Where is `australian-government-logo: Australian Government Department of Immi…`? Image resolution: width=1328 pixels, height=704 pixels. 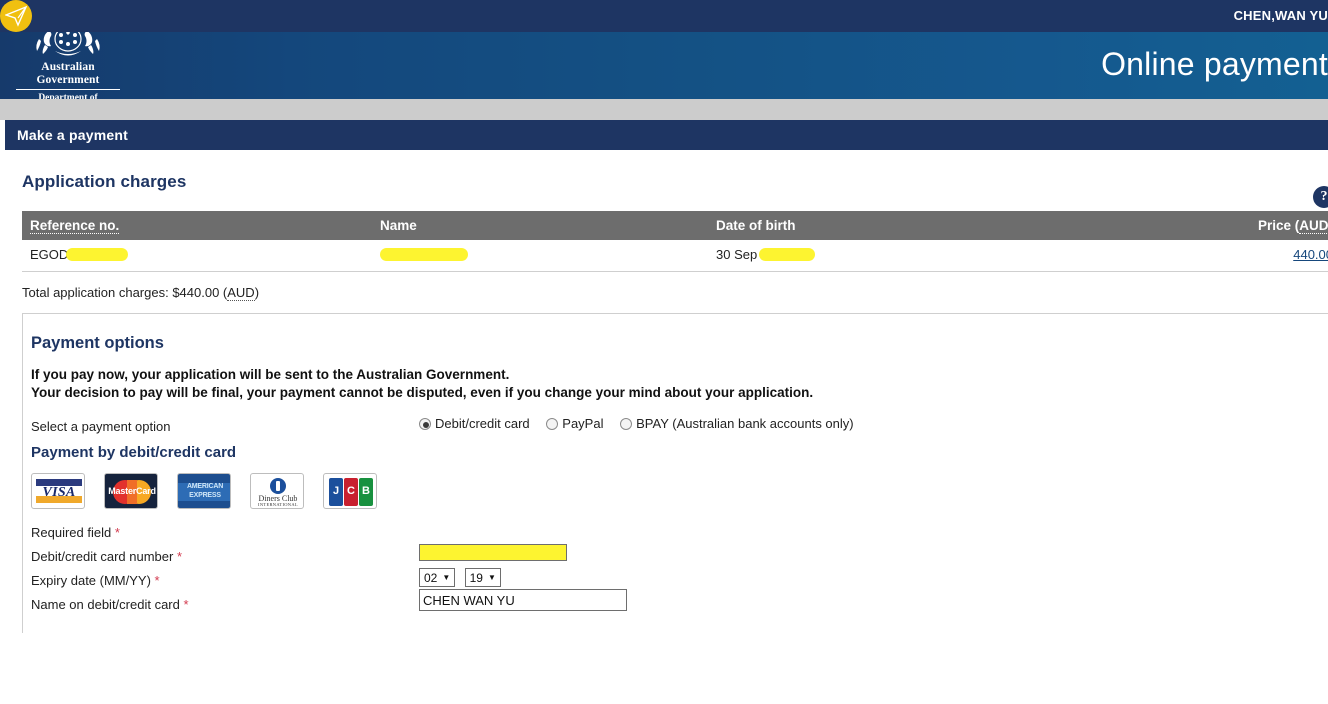
australian-government-logo: Australian Government Department of Immi… is located at coordinates (68, 65).